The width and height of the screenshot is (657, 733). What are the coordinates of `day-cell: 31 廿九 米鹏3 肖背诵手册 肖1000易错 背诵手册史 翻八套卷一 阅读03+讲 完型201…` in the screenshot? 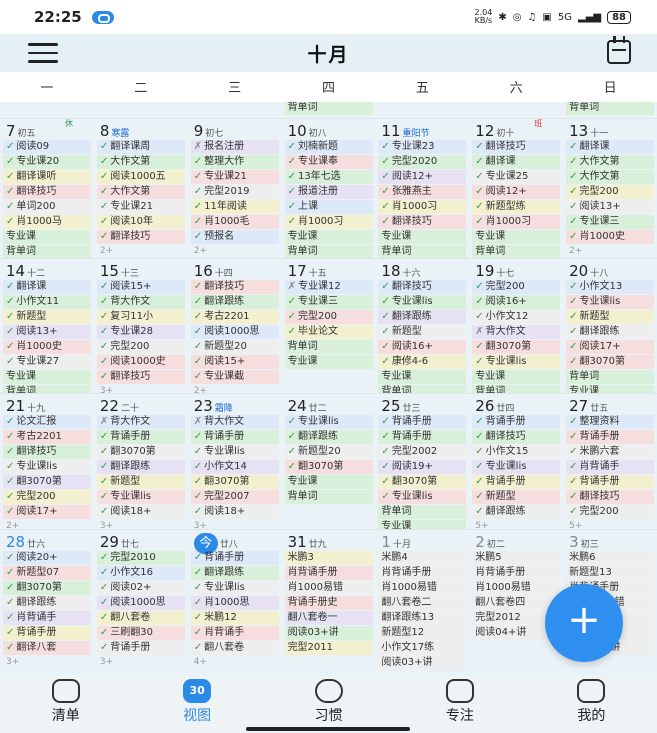 It's located at (328, 603).